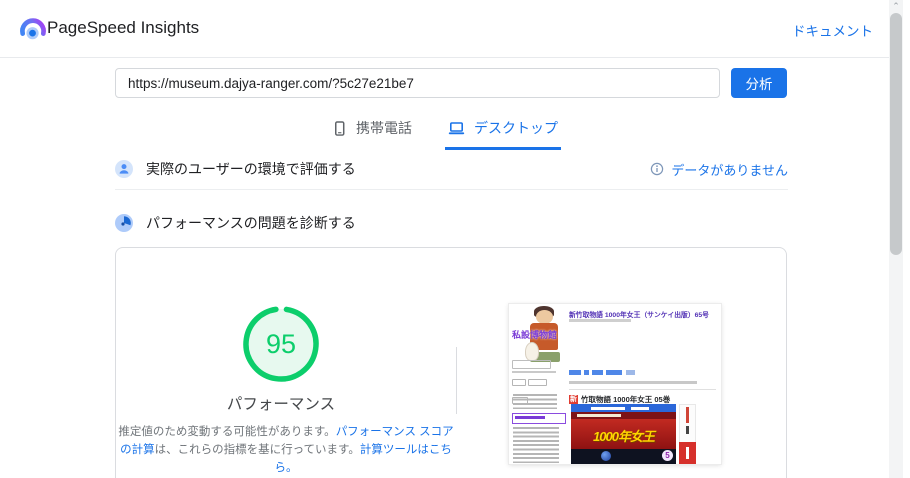  I want to click on thumbnail-share-buttons, so click(614, 372).